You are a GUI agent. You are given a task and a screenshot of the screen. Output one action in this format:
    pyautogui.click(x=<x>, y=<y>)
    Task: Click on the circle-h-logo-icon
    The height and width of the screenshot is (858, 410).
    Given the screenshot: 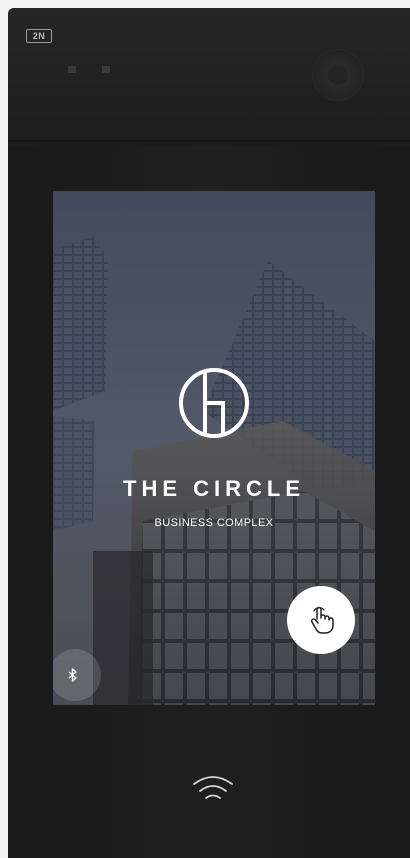 What is the action you would take?
    pyautogui.click(x=214, y=403)
    